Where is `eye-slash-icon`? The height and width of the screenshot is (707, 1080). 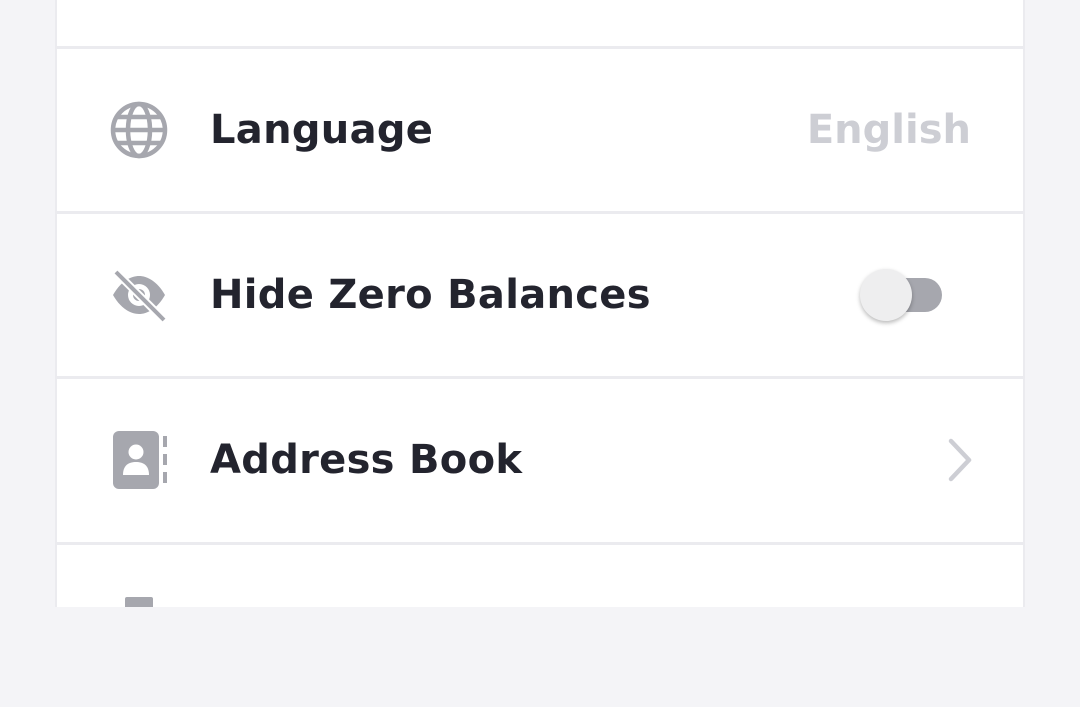 eye-slash-icon is located at coordinates (139, 295).